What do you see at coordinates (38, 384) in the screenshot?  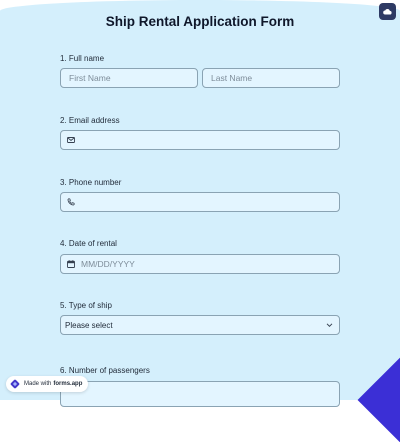 I see `badge-prefix: Made with` at bounding box center [38, 384].